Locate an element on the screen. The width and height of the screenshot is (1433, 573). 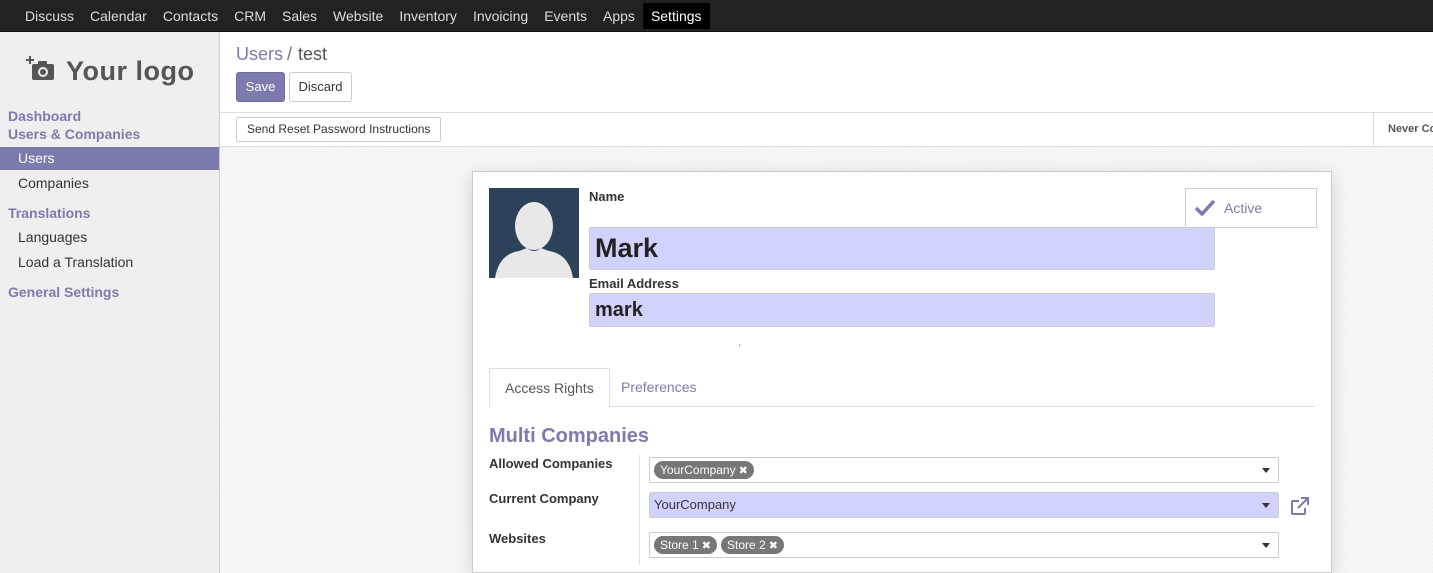
user-silhouette-icon is located at coordinates (534, 233).